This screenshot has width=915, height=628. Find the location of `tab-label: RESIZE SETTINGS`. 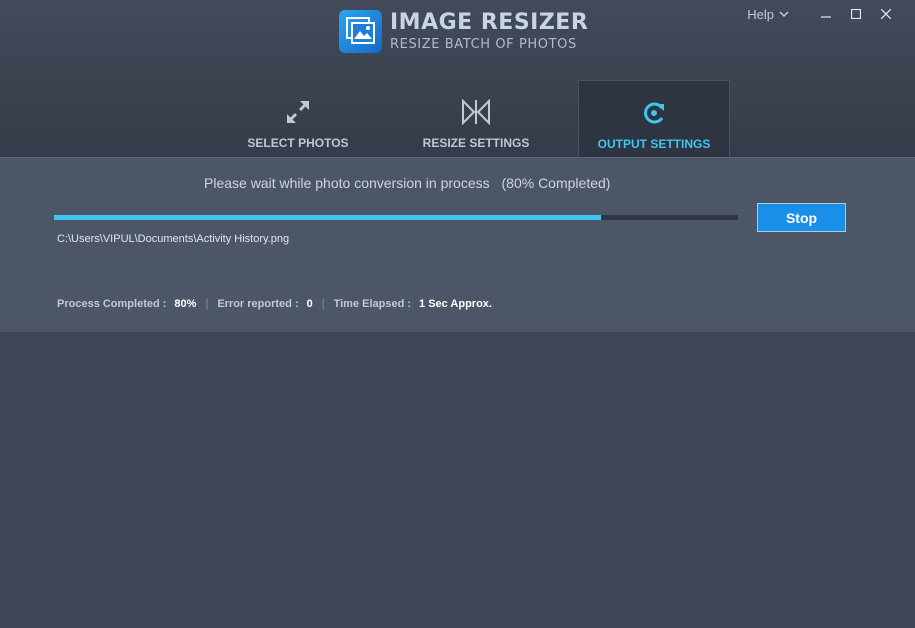

tab-label: RESIZE SETTINGS is located at coordinates (476, 143).